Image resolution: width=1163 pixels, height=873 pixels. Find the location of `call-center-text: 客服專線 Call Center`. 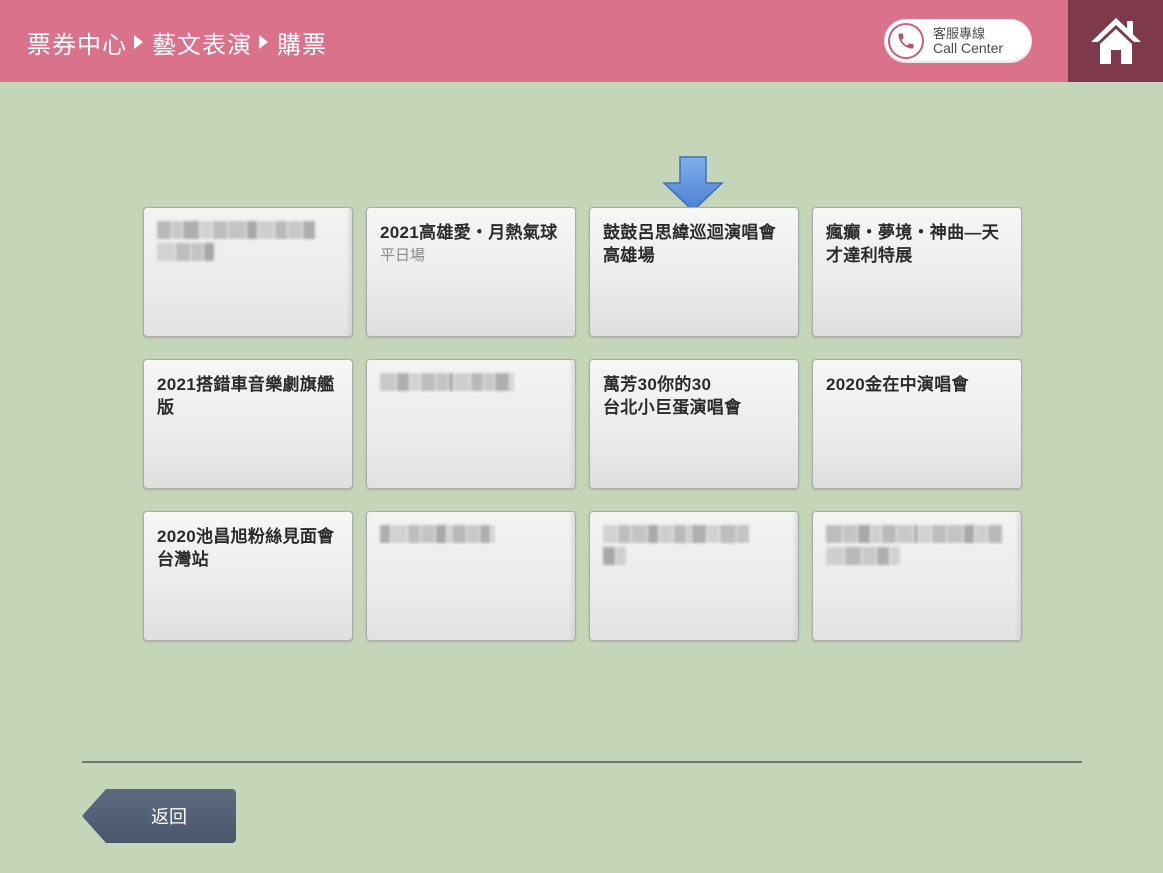

call-center-text: 客服專線 Call Center is located at coordinates (968, 41).